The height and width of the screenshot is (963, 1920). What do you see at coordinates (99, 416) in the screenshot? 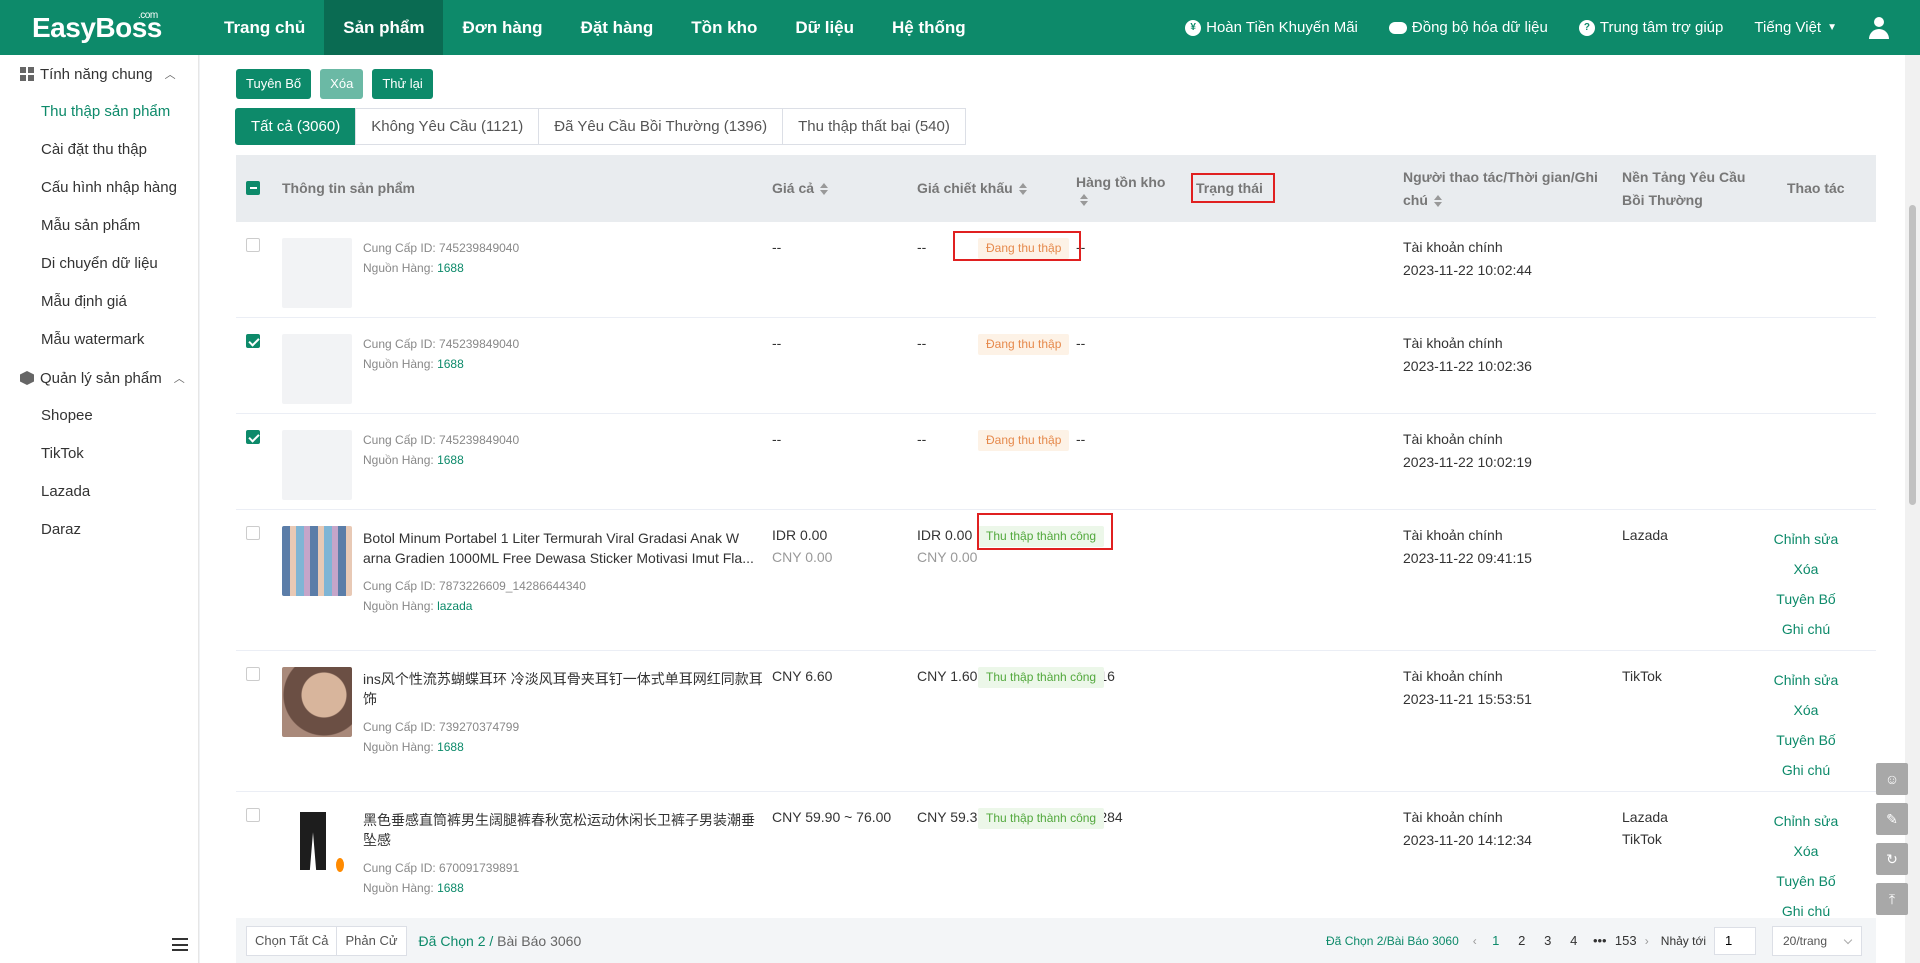
I see `sidebar-item-shopee: Shopee` at bounding box center [99, 416].